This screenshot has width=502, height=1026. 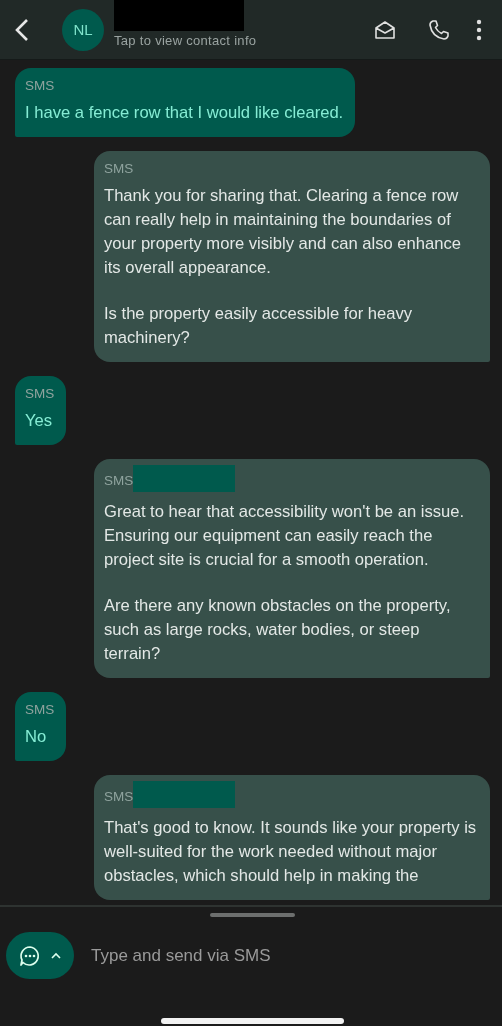 I want to click on chat-bubble-icon, so click(x=30, y=955).